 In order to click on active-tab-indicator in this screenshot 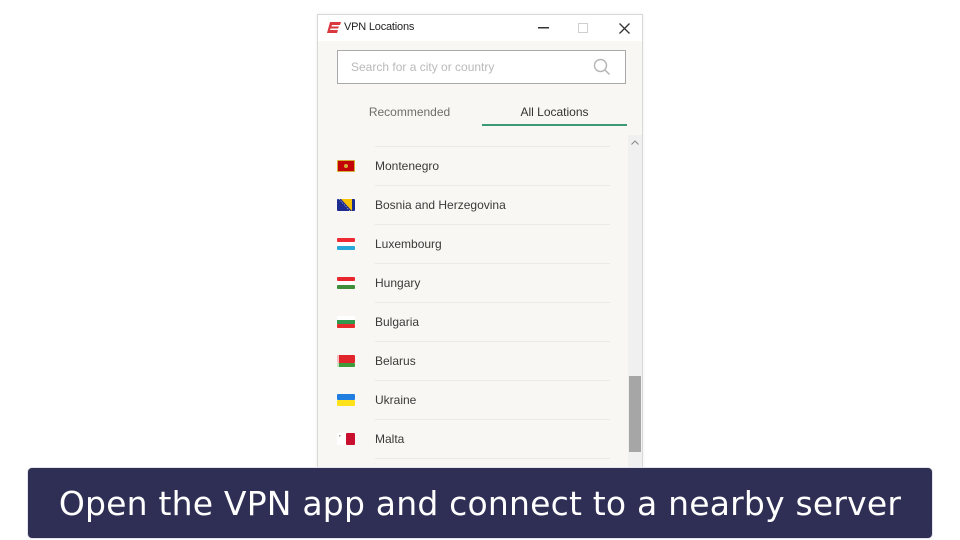, I will do `click(554, 125)`.